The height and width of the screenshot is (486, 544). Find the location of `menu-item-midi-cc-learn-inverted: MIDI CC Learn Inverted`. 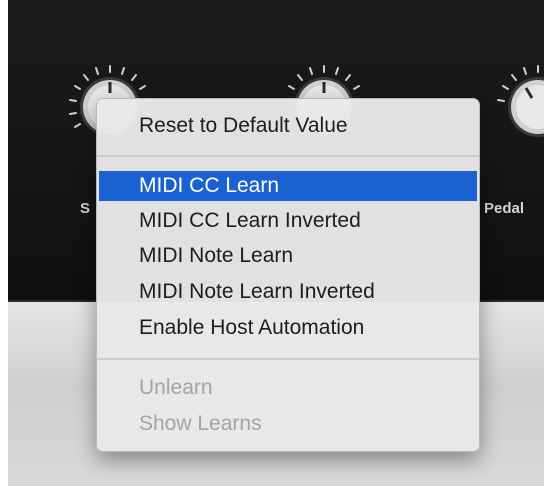

menu-item-midi-cc-learn-inverted: MIDI CC Learn Inverted is located at coordinates (288, 221).